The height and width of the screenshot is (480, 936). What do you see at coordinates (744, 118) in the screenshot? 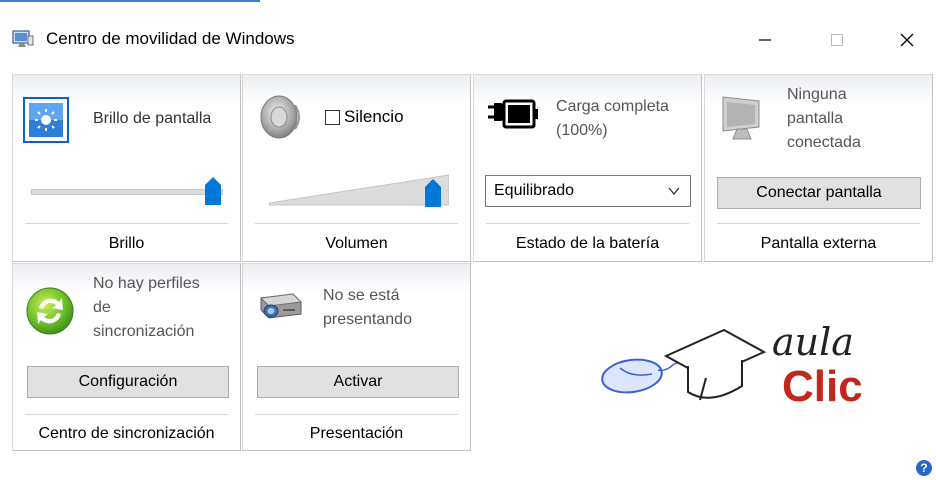
I see `monitor-icon` at bounding box center [744, 118].